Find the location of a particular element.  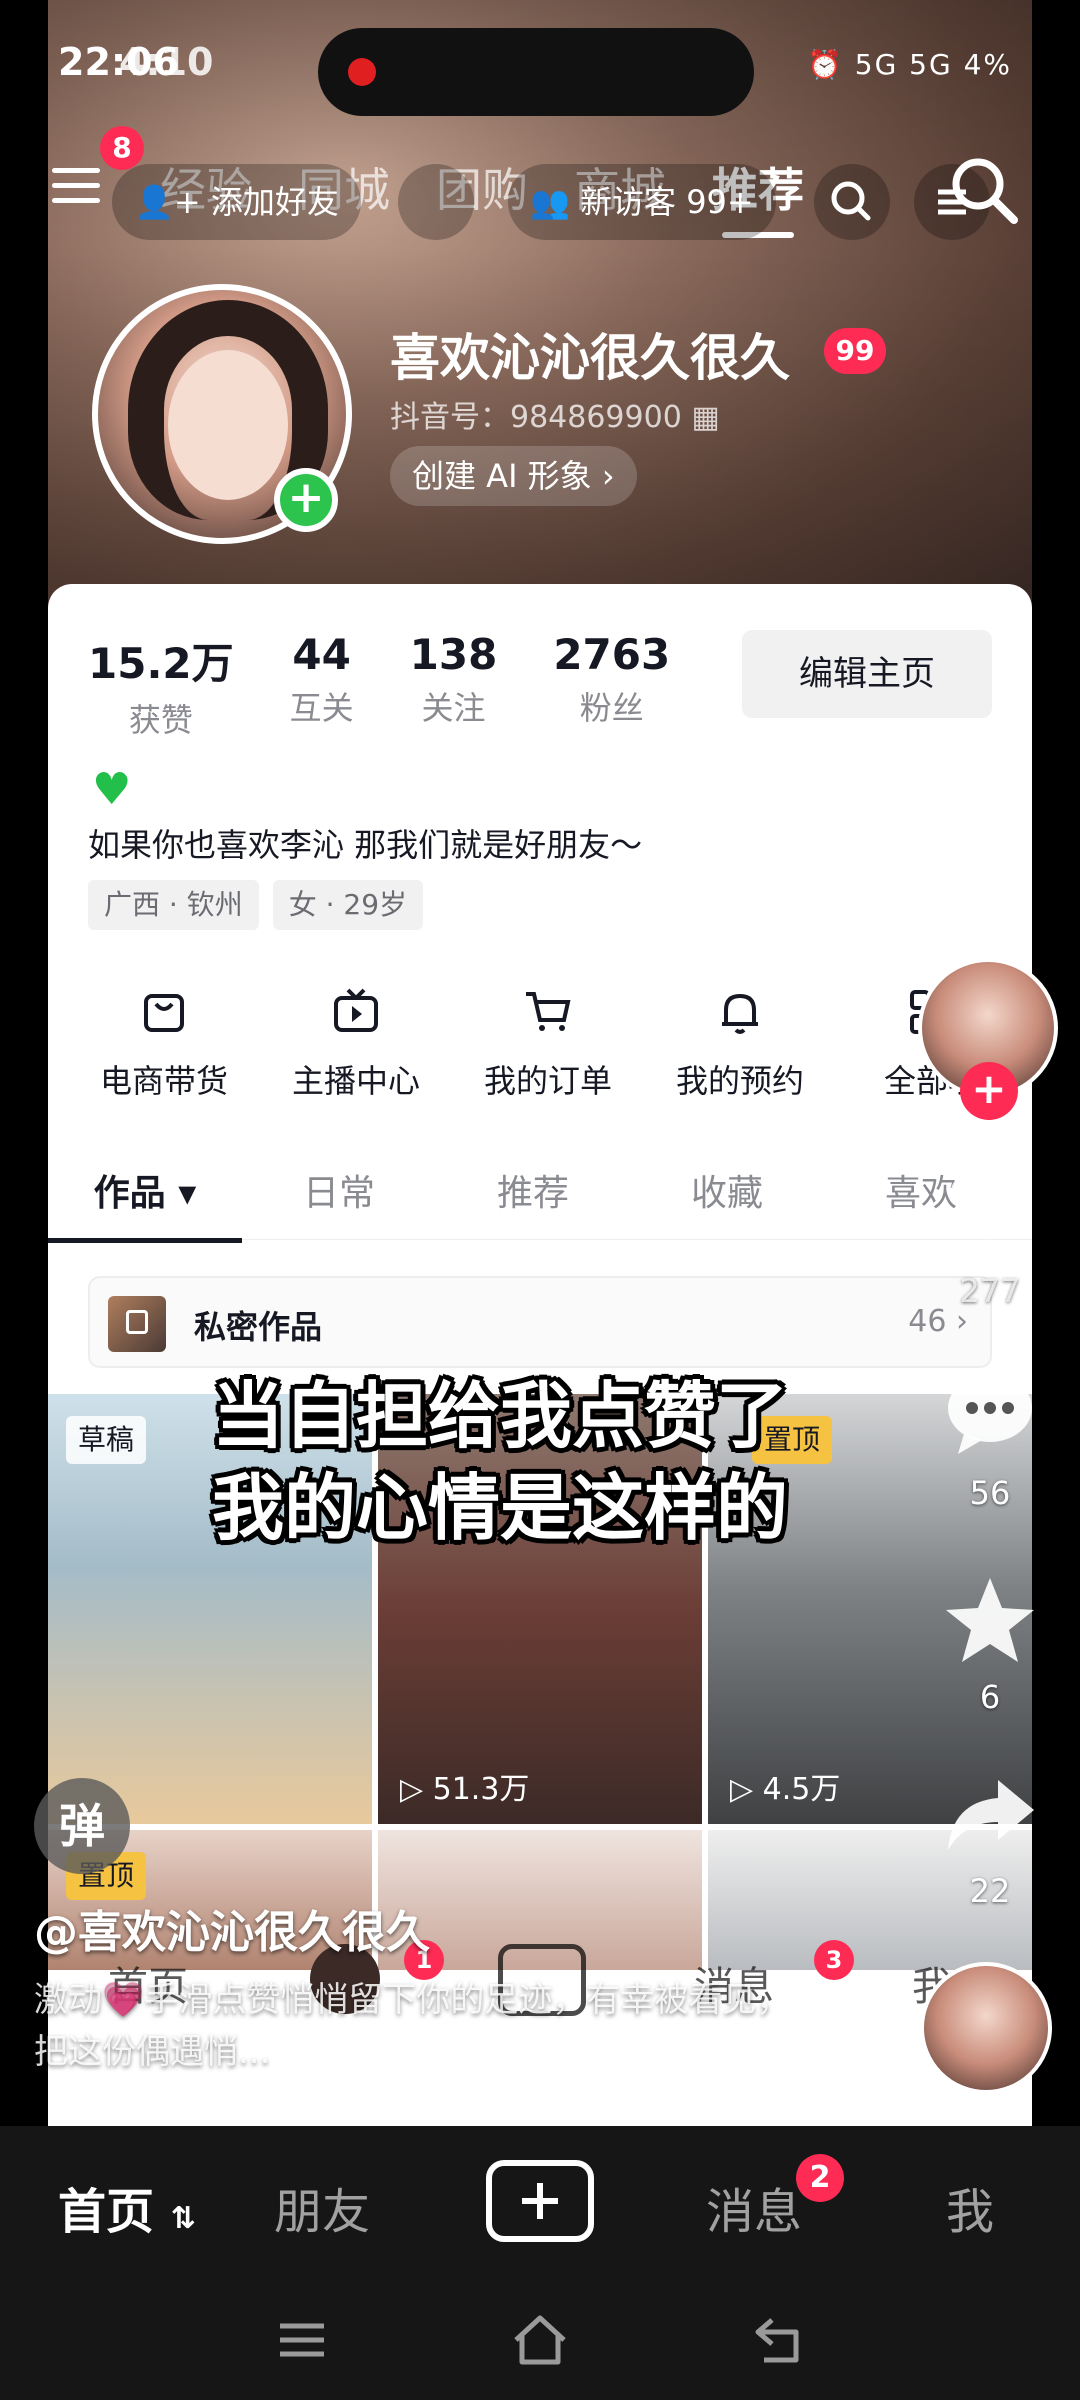

system-navigation is located at coordinates (540, 2338).